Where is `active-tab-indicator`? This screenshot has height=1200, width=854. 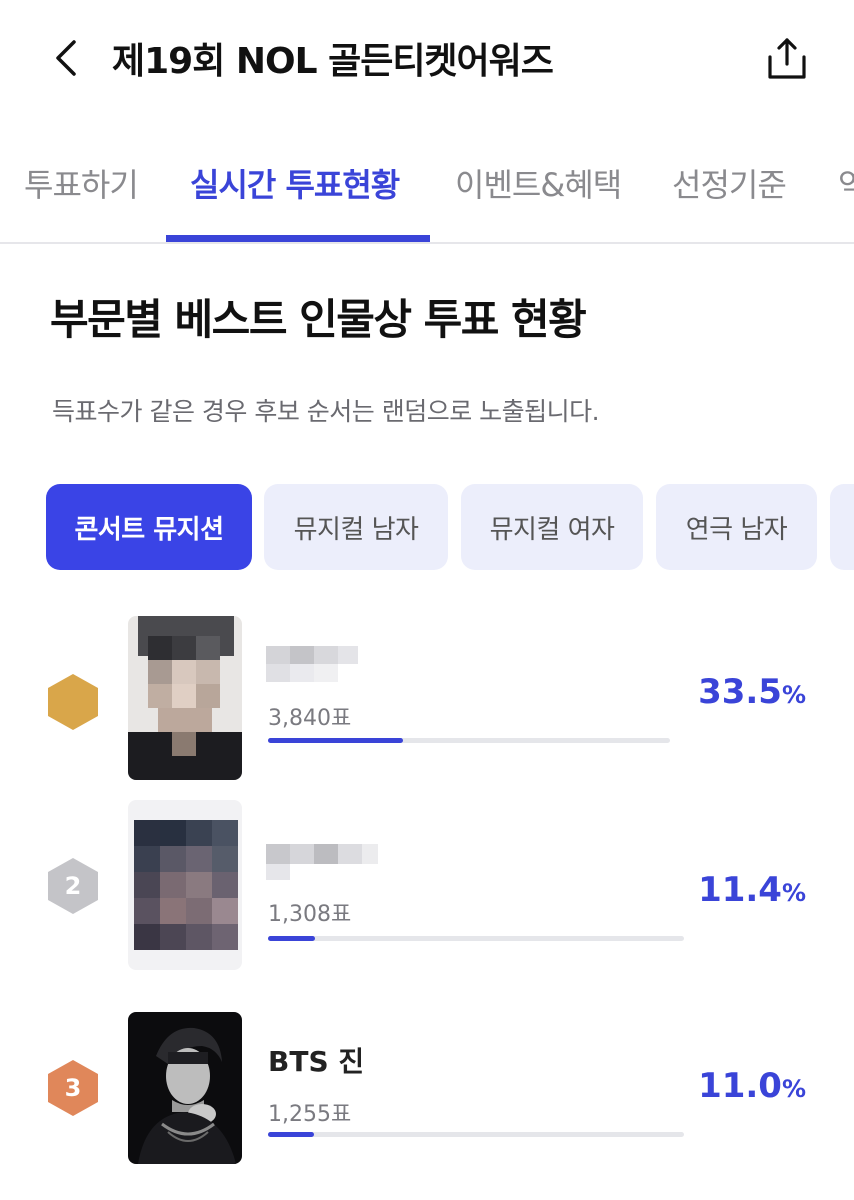
active-tab-indicator is located at coordinates (298, 238).